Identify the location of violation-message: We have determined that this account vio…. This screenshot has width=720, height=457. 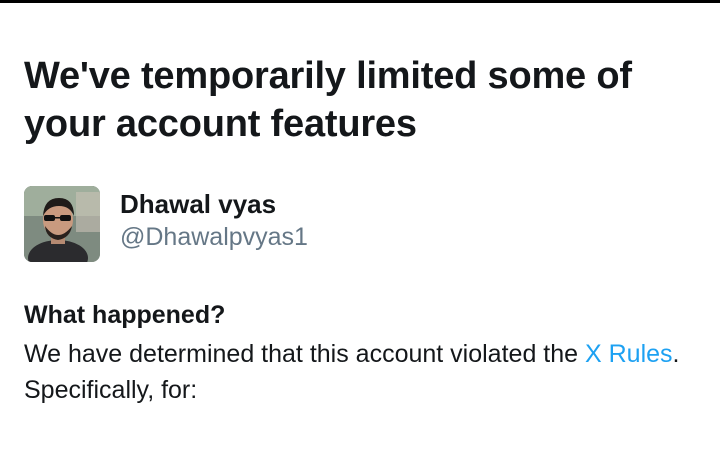
(364, 372).